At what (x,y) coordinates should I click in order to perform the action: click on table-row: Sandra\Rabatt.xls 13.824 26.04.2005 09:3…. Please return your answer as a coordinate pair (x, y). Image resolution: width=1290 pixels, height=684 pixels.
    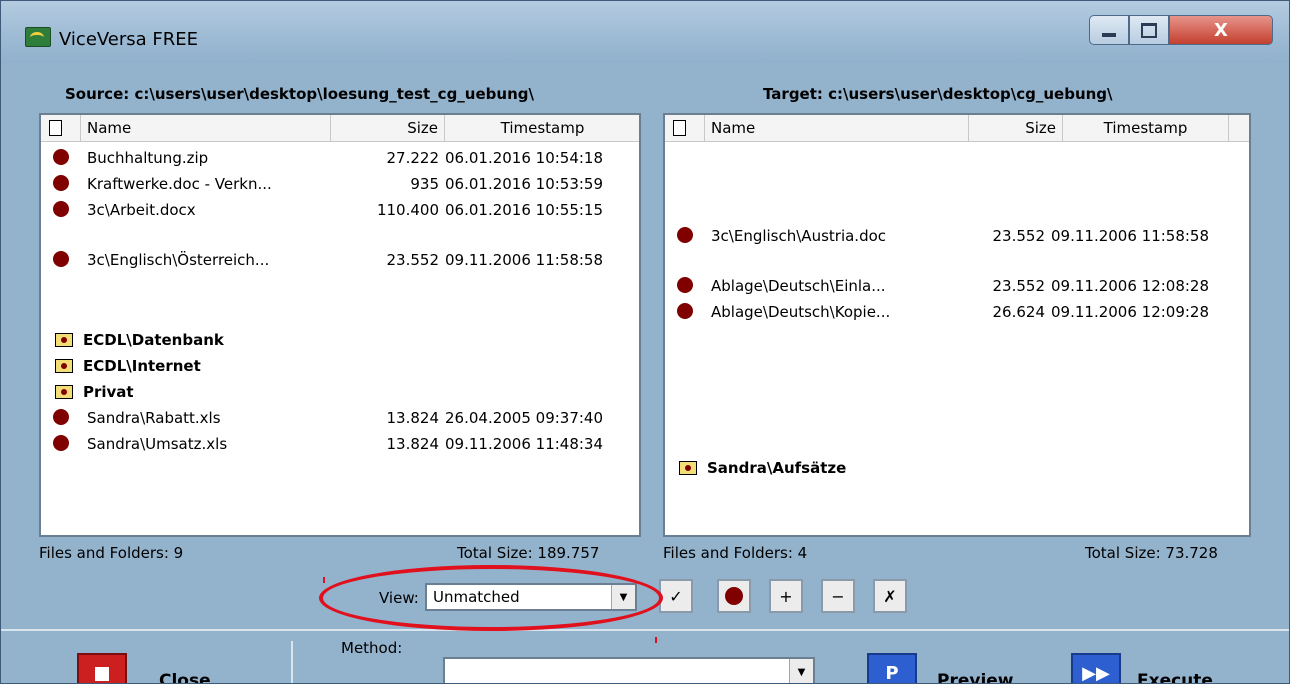
    Looking at the image, I should click on (340, 418).